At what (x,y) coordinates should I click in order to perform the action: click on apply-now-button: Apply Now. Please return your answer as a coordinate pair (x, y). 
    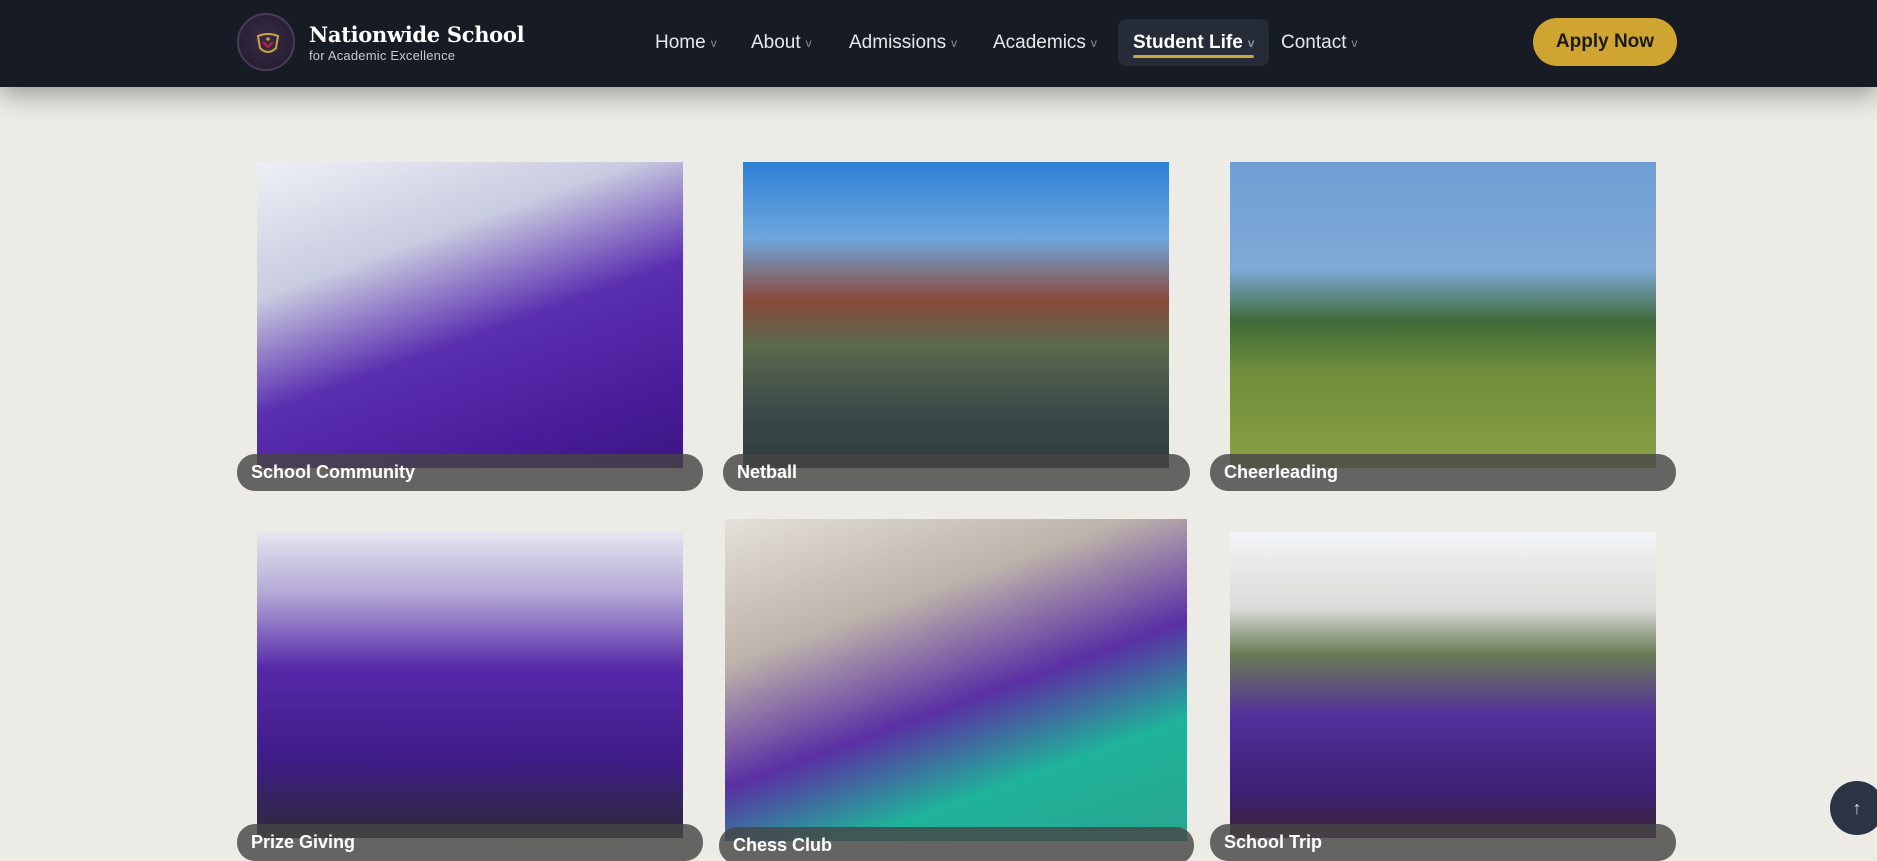
    Looking at the image, I should click on (1605, 42).